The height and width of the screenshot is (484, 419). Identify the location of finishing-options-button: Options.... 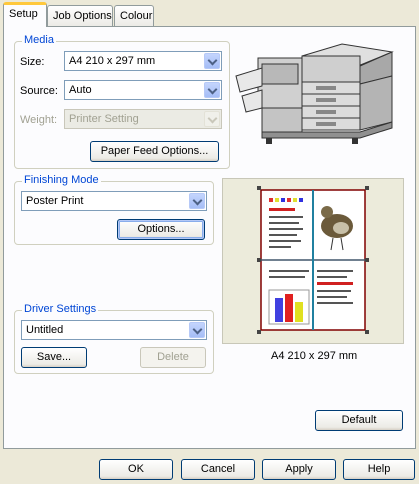
(161, 229).